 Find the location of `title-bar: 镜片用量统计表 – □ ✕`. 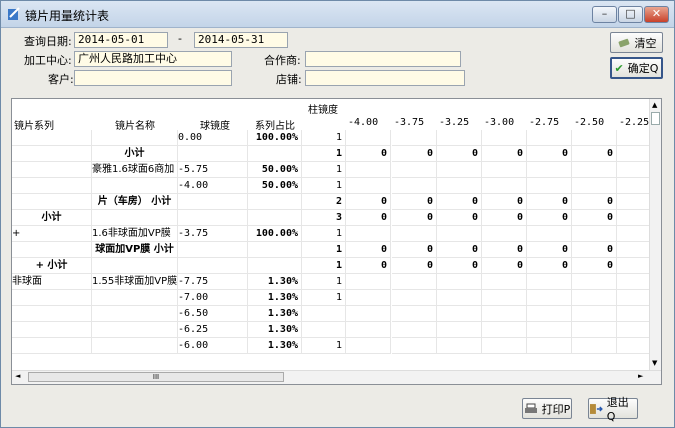

title-bar: 镜片用量统计表 – □ ✕ is located at coordinates (337, 14).